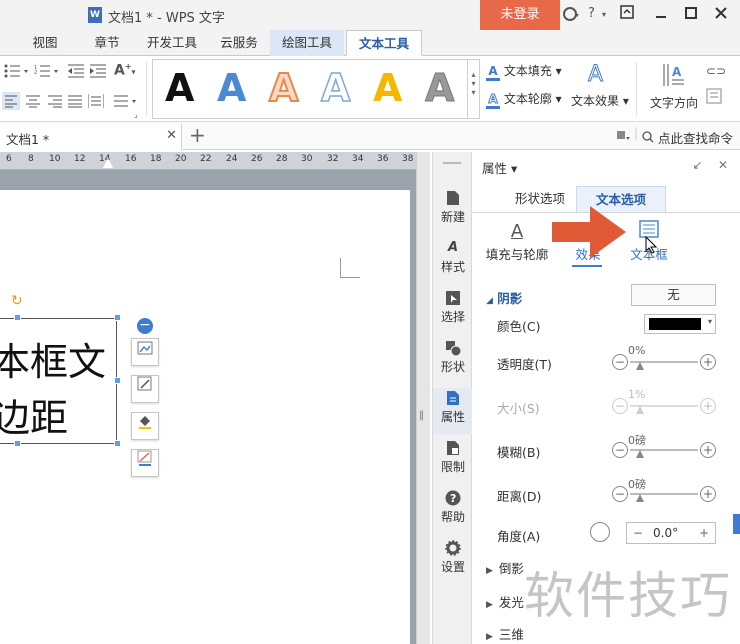 This screenshot has width=740, height=644. What do you see at coordinates (499, 167) in the screenshot?
I see `panel-title: 属性 ▾` at bounding box center [499, 167].